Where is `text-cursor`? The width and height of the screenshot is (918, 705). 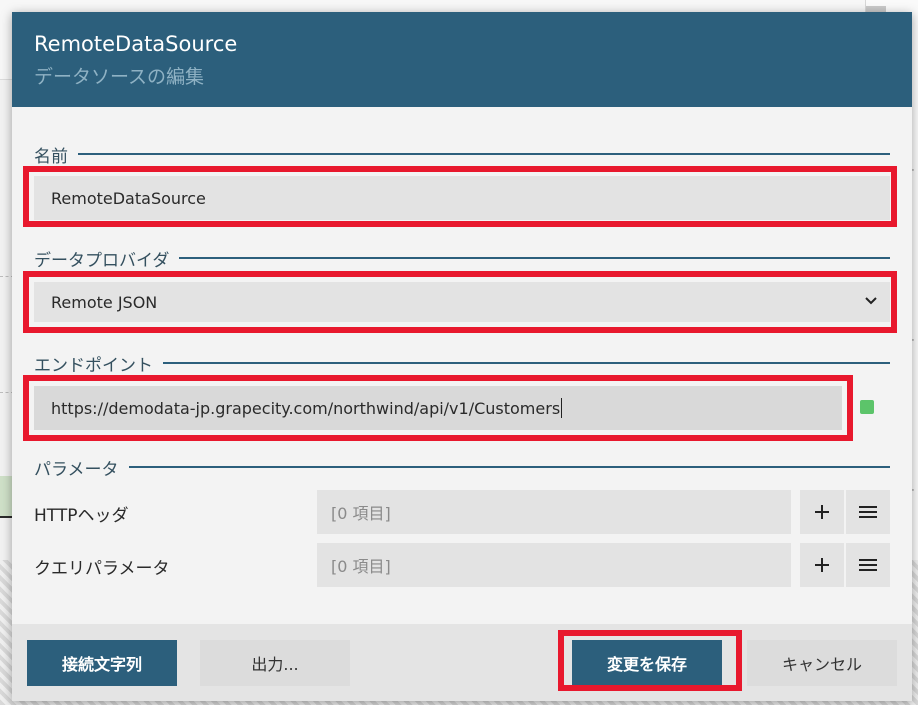 text-cursor is located at coordinates (562, 408).